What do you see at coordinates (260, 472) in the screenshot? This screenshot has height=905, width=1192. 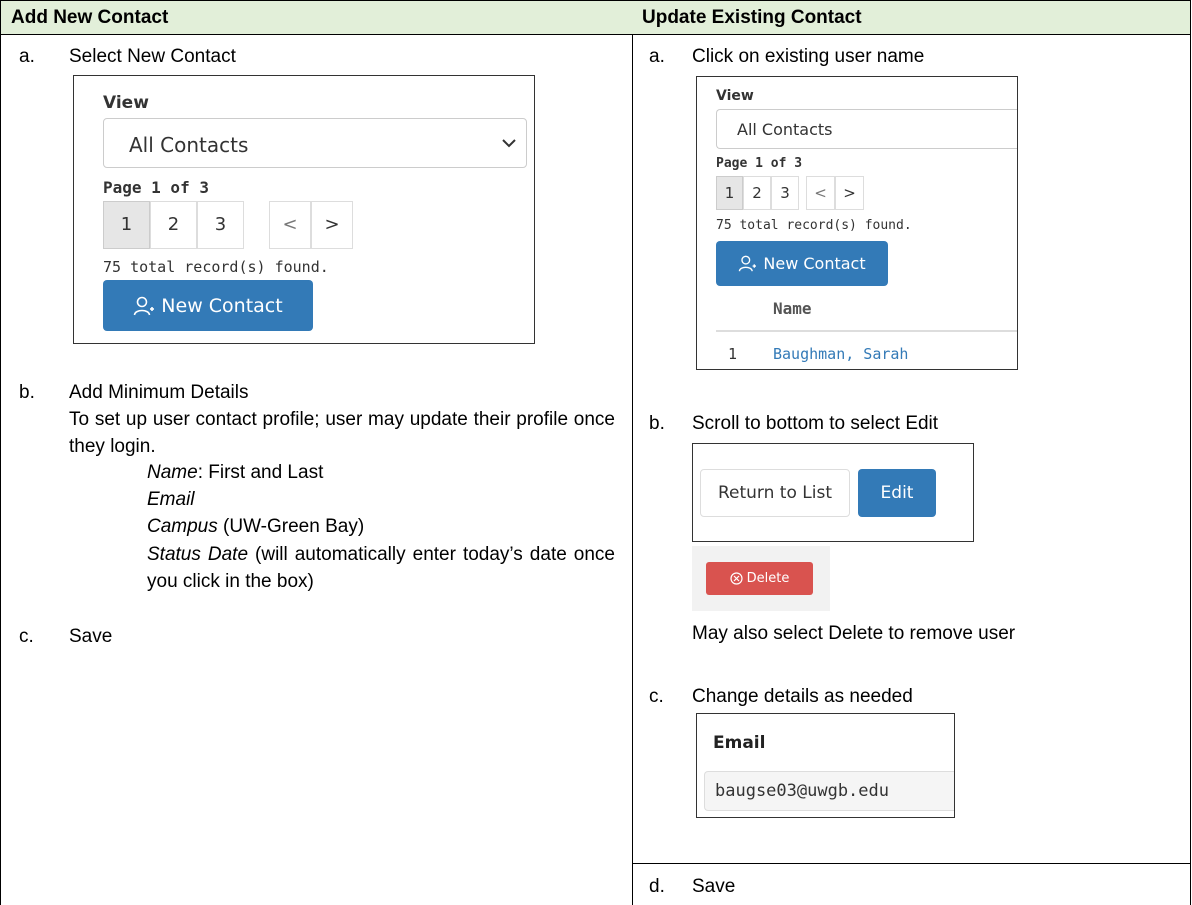 I see `field-name-detail: : First and Last` at bounding box center [260, 472].